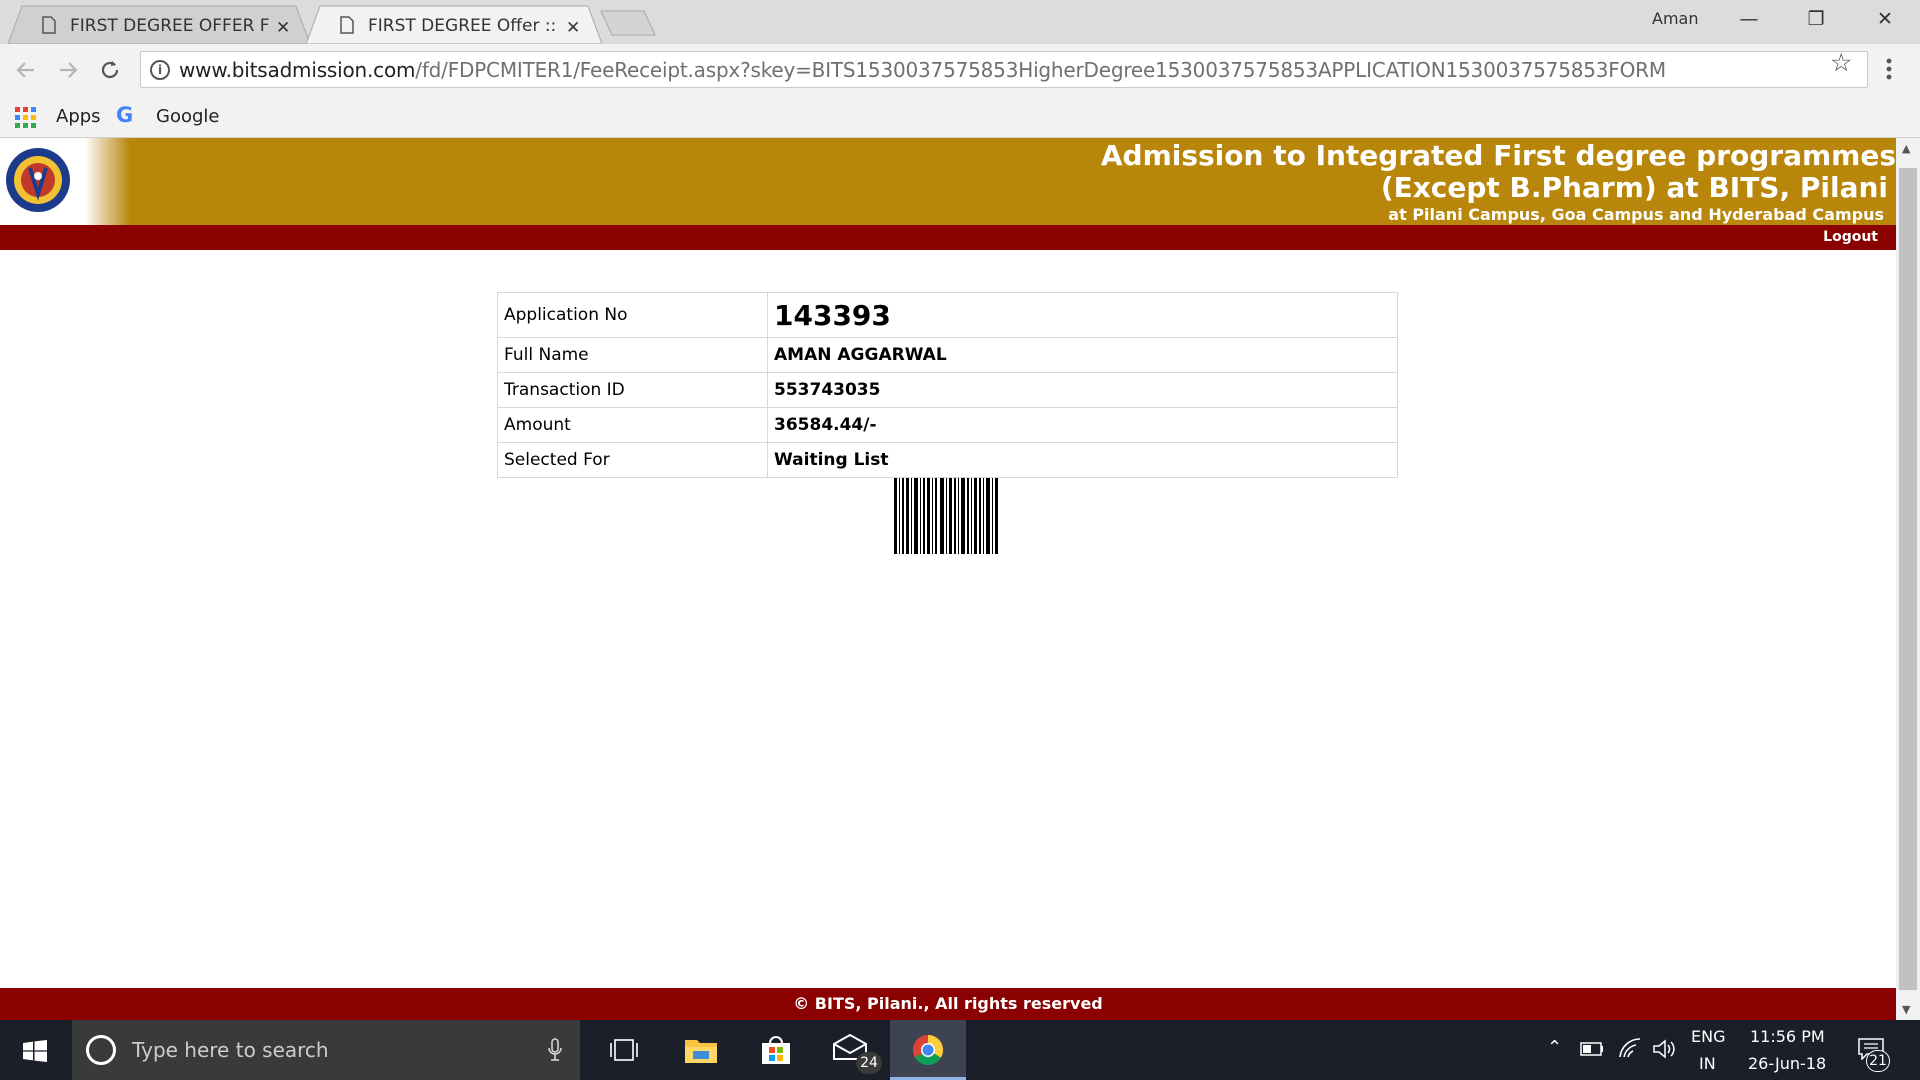  I want to click on bits-logo, so click(38, 180).